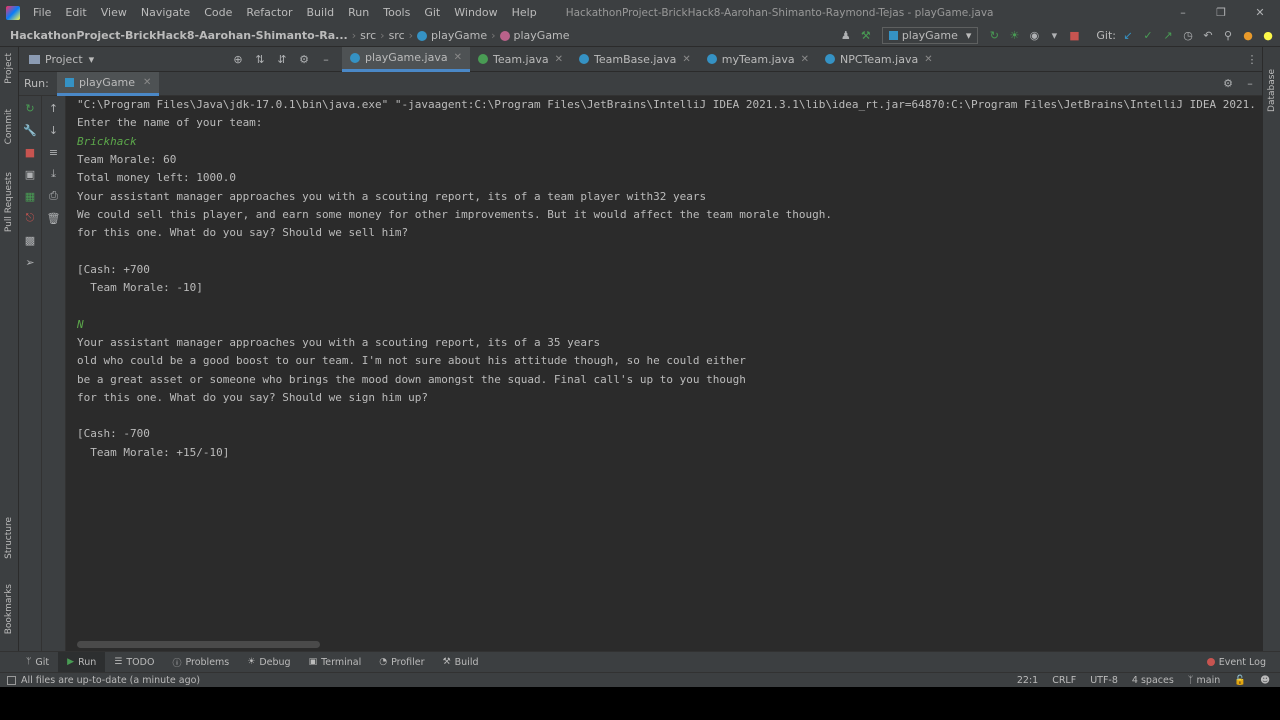  I want to click on jetbrains-logo-icon: ●, so click(1268, 36).